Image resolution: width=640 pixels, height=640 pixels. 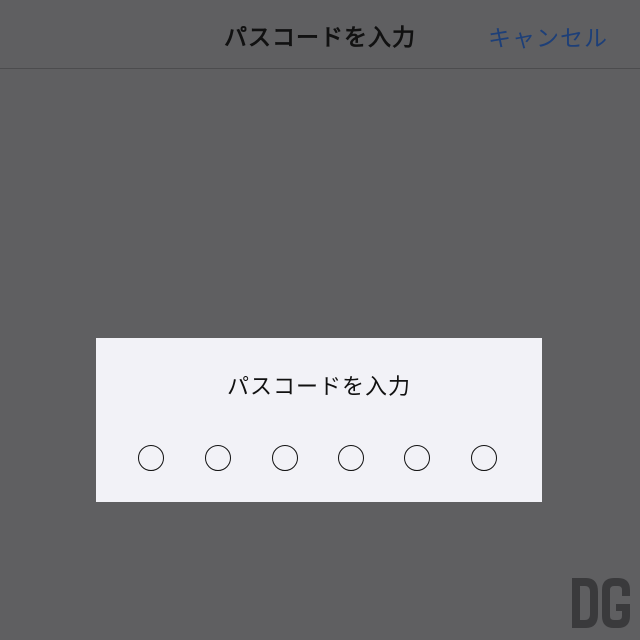 What do you see at coordinates (548, 36) in the screenshot?
I see `cancel-button: キャンセル` at bounding box center [548, 36].